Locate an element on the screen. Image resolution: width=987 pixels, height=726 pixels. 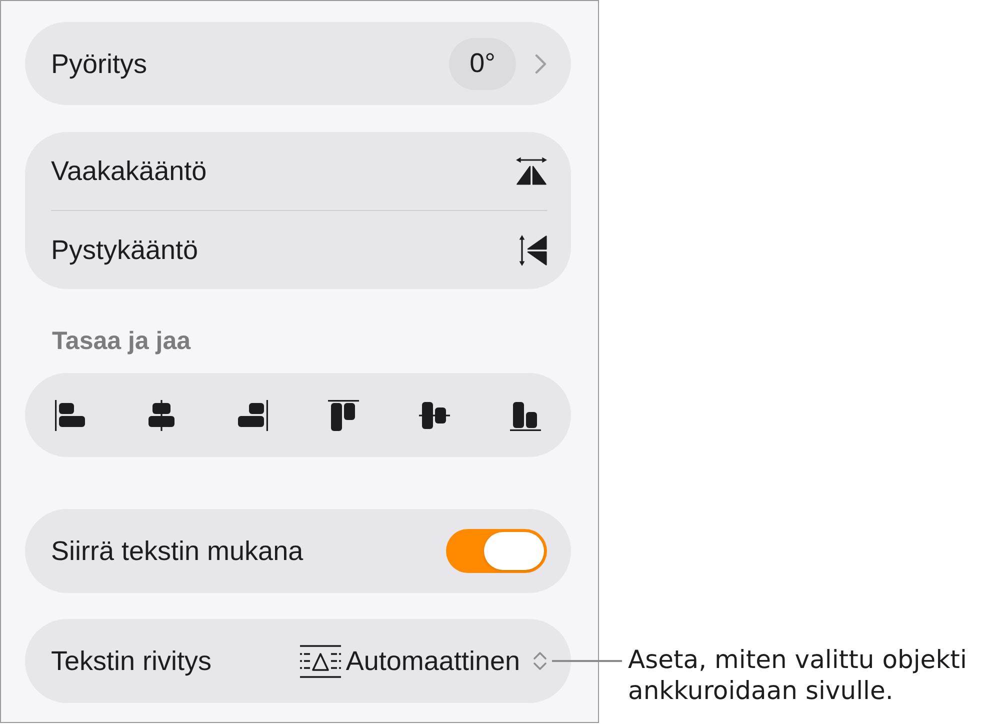
align-top-icon is located at coordinates (343, 415).